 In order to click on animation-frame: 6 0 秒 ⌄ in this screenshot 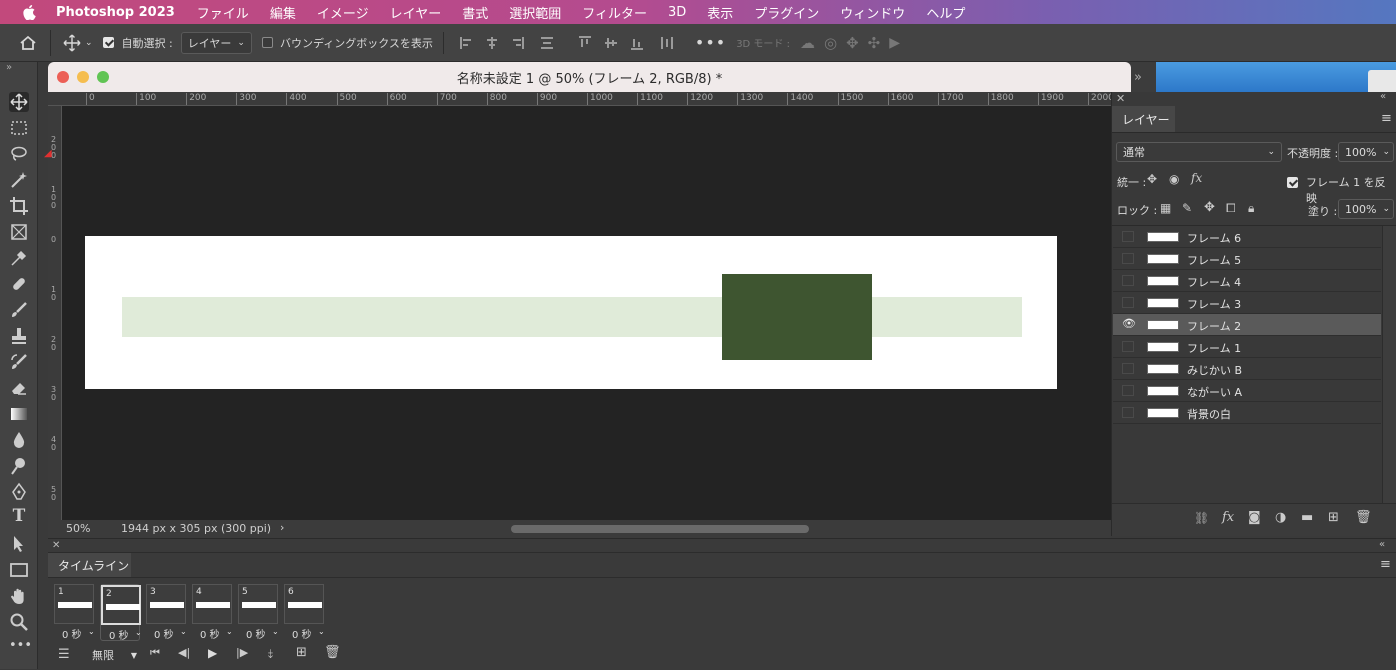, I will do `click(304, 612)`.